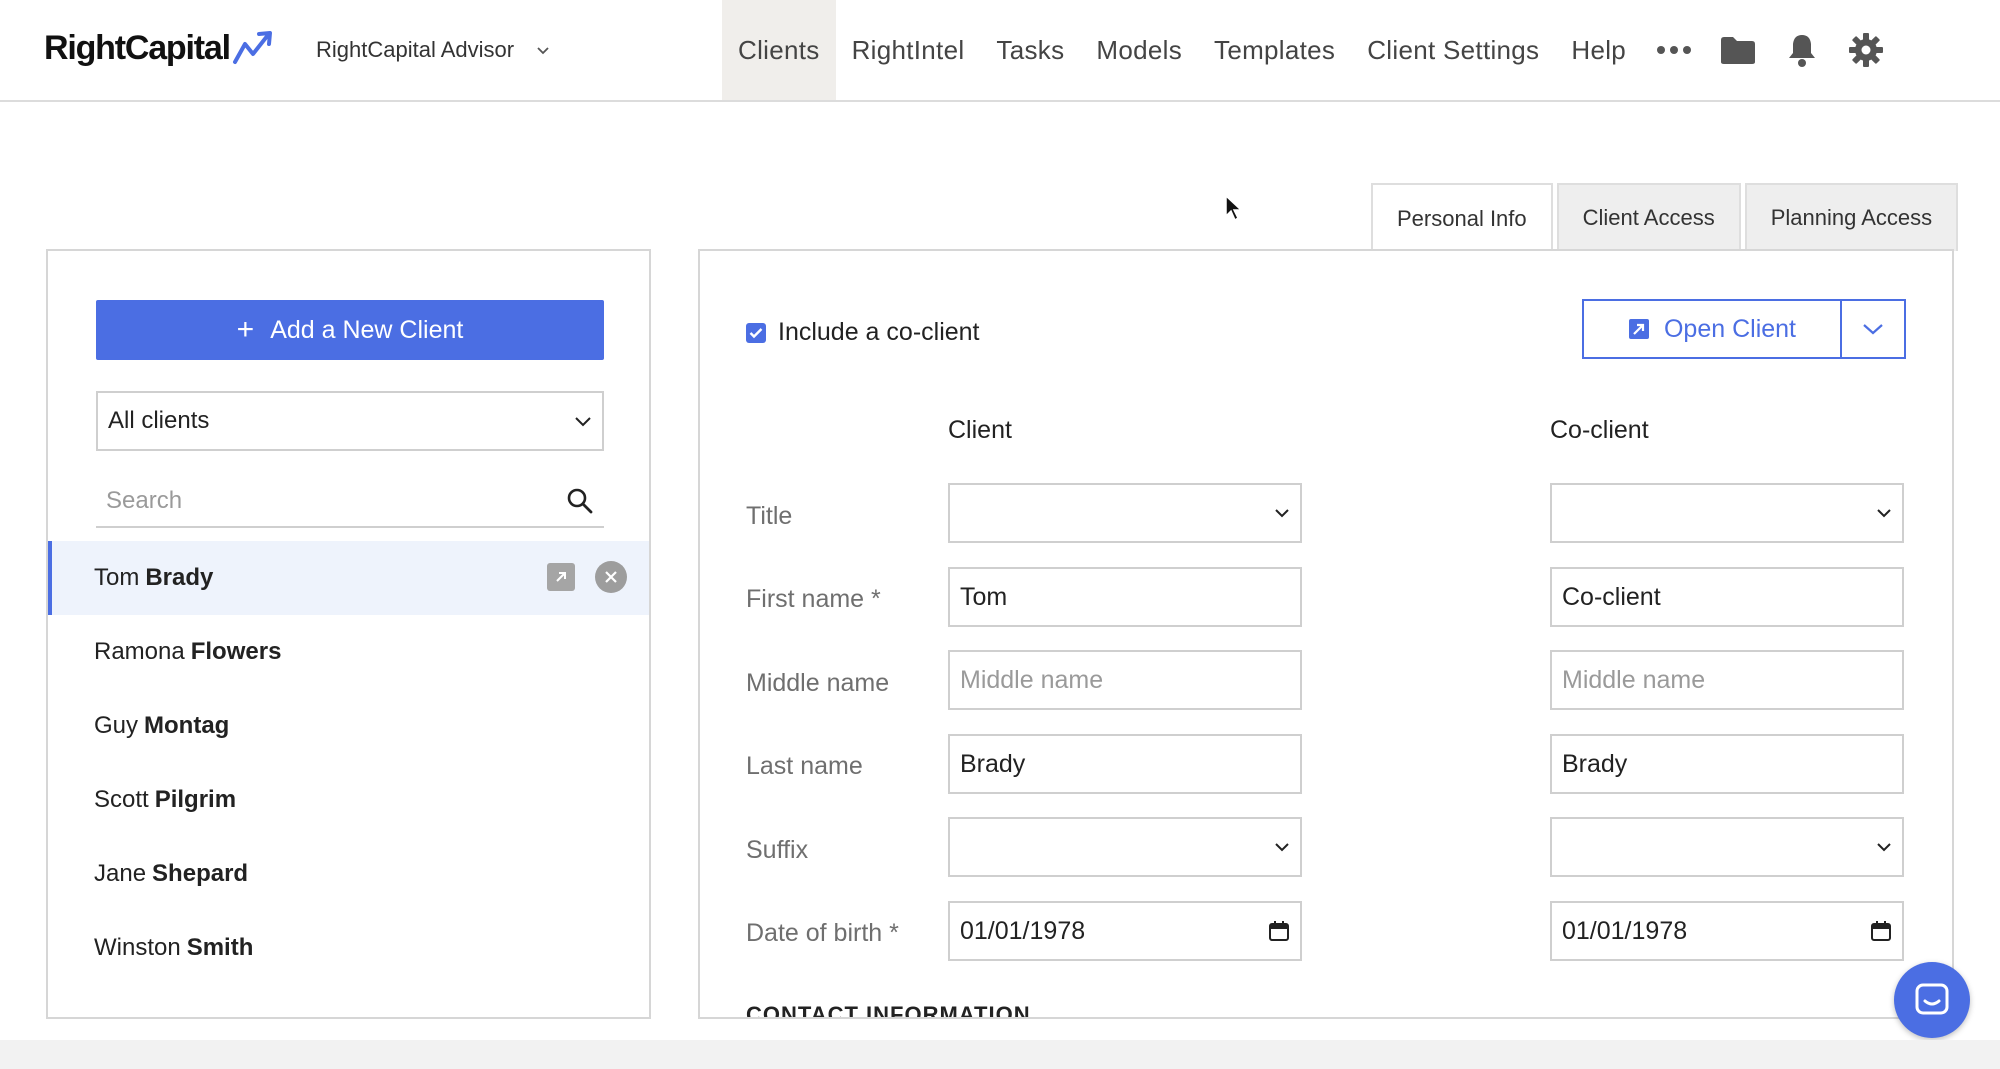  Describe the element at coordinates (822, 933) in the screenshot. I see `date-of-birth-label: Date of birth *` at that location.